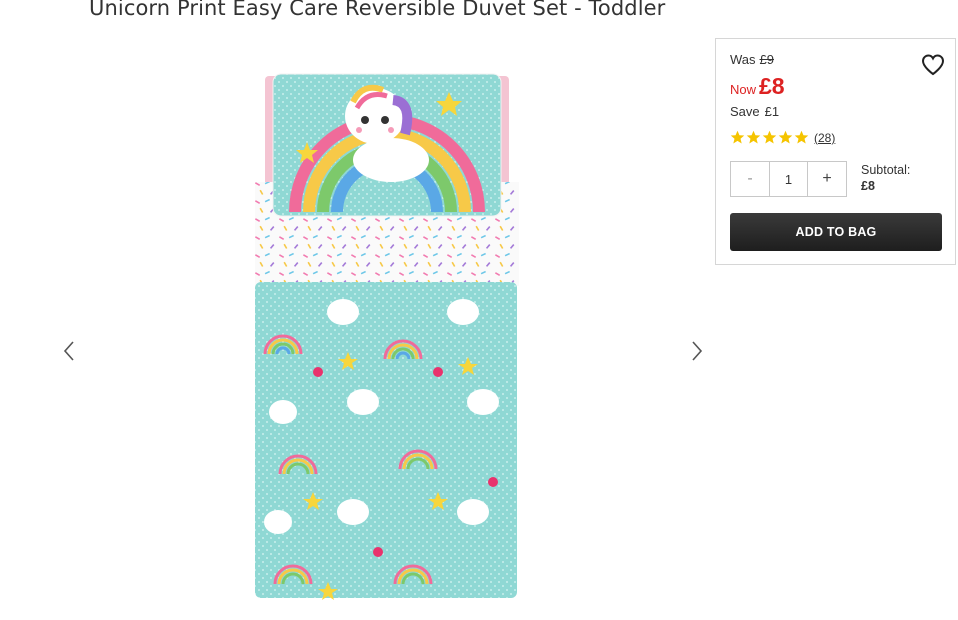 Image resolution: width=958 pixels, height=620 pixels. What do you see at coordinates (743, 59) in the screenshot?
I see `was-label: Was` at bounding box center [743, 59].